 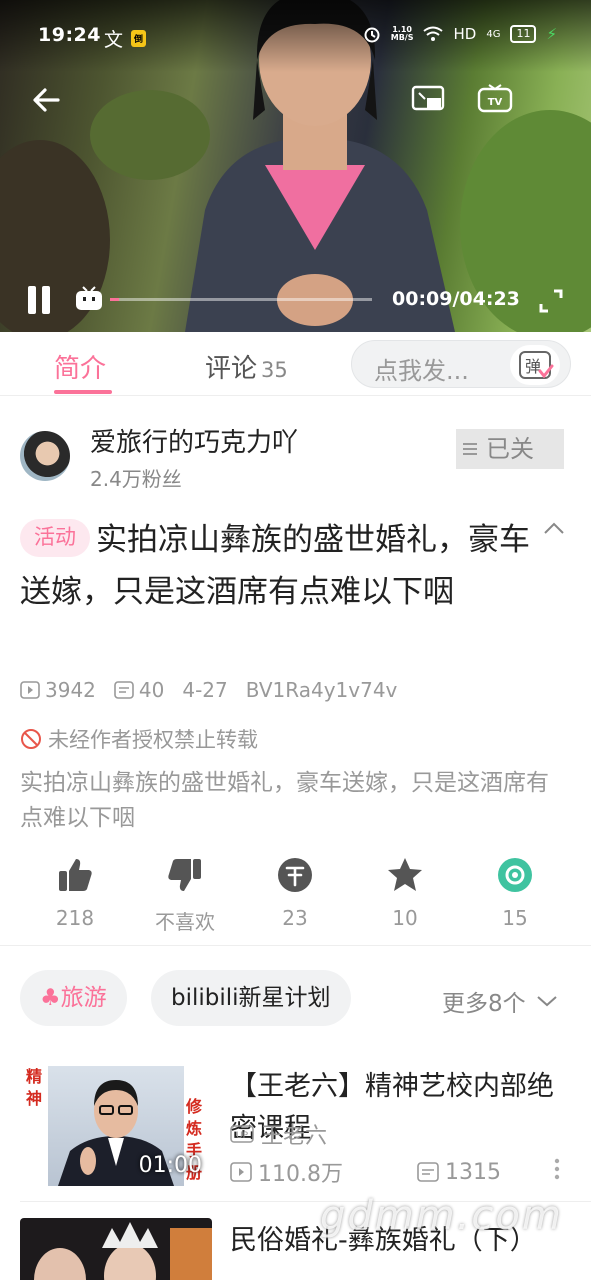 I want to click on avatar, so click(x=45, y=456).